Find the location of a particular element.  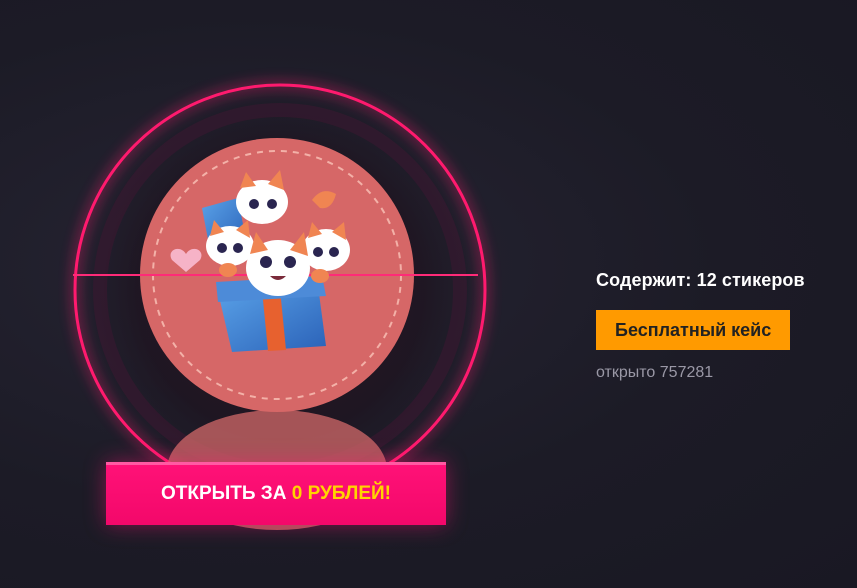

open-button-prefix: ОТКРЫТЬ ЗА is located at coordinates (226, 493).